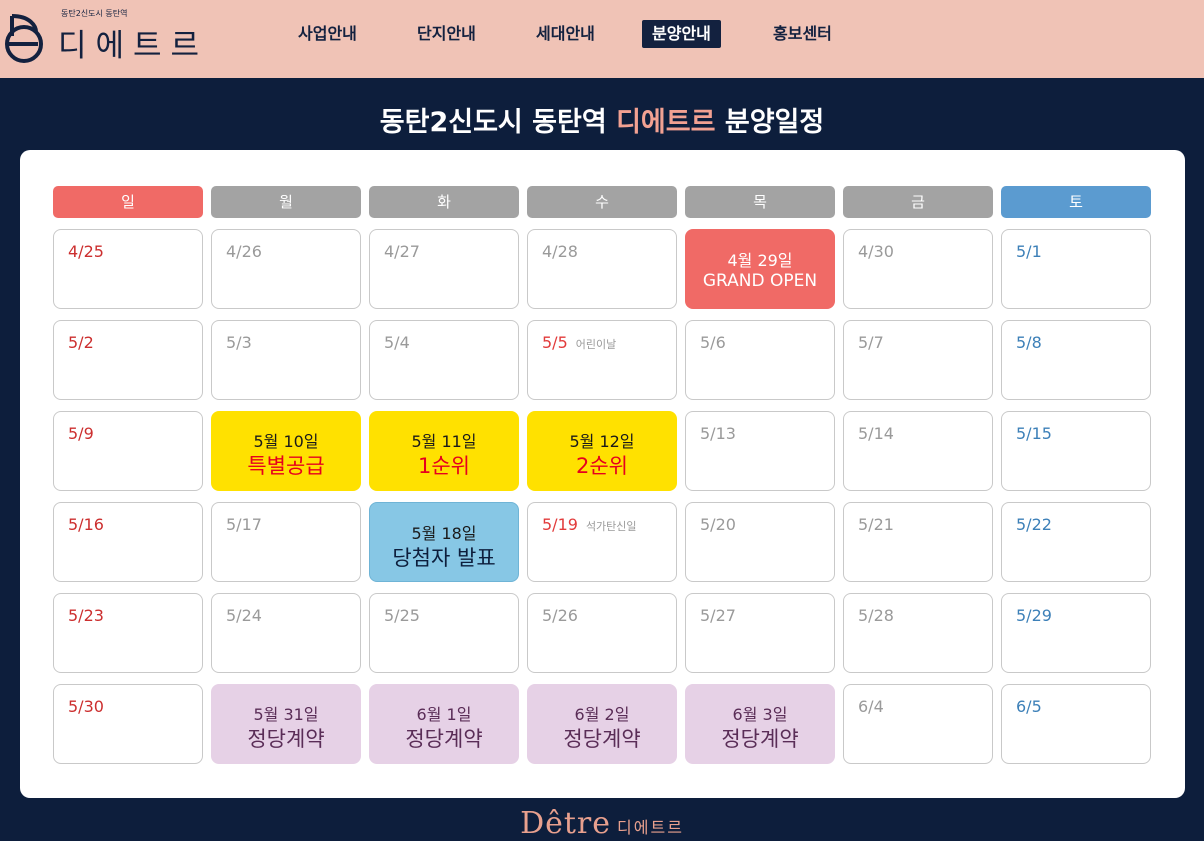 The height and width of the screenshot is (841, 1204). I want to click on day-cell: 5/17, so click(286, 542).